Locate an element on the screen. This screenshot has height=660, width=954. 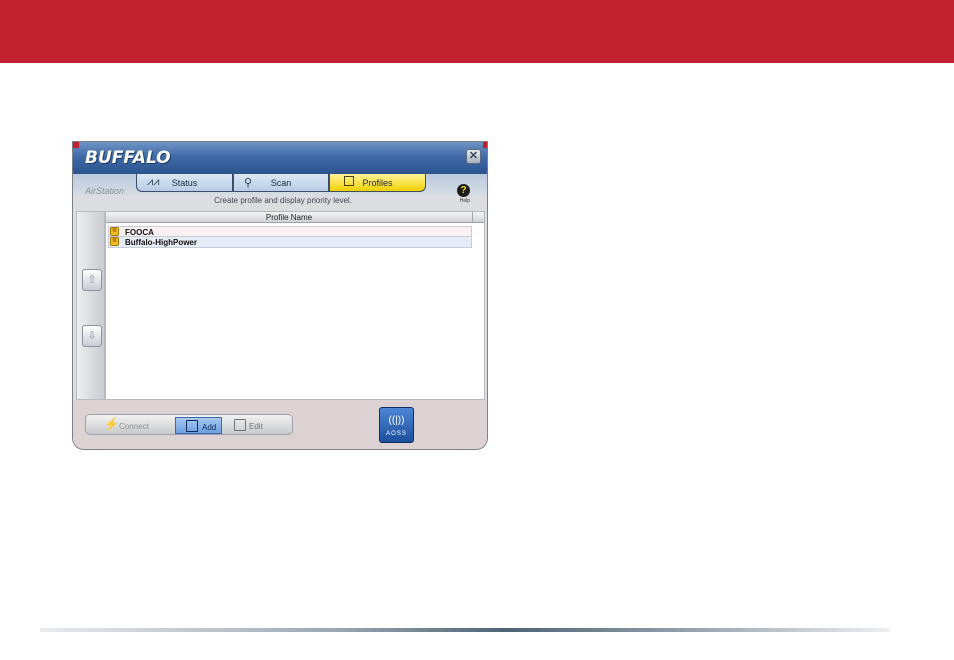
help-label: Help is located at coordinates (465, 201).